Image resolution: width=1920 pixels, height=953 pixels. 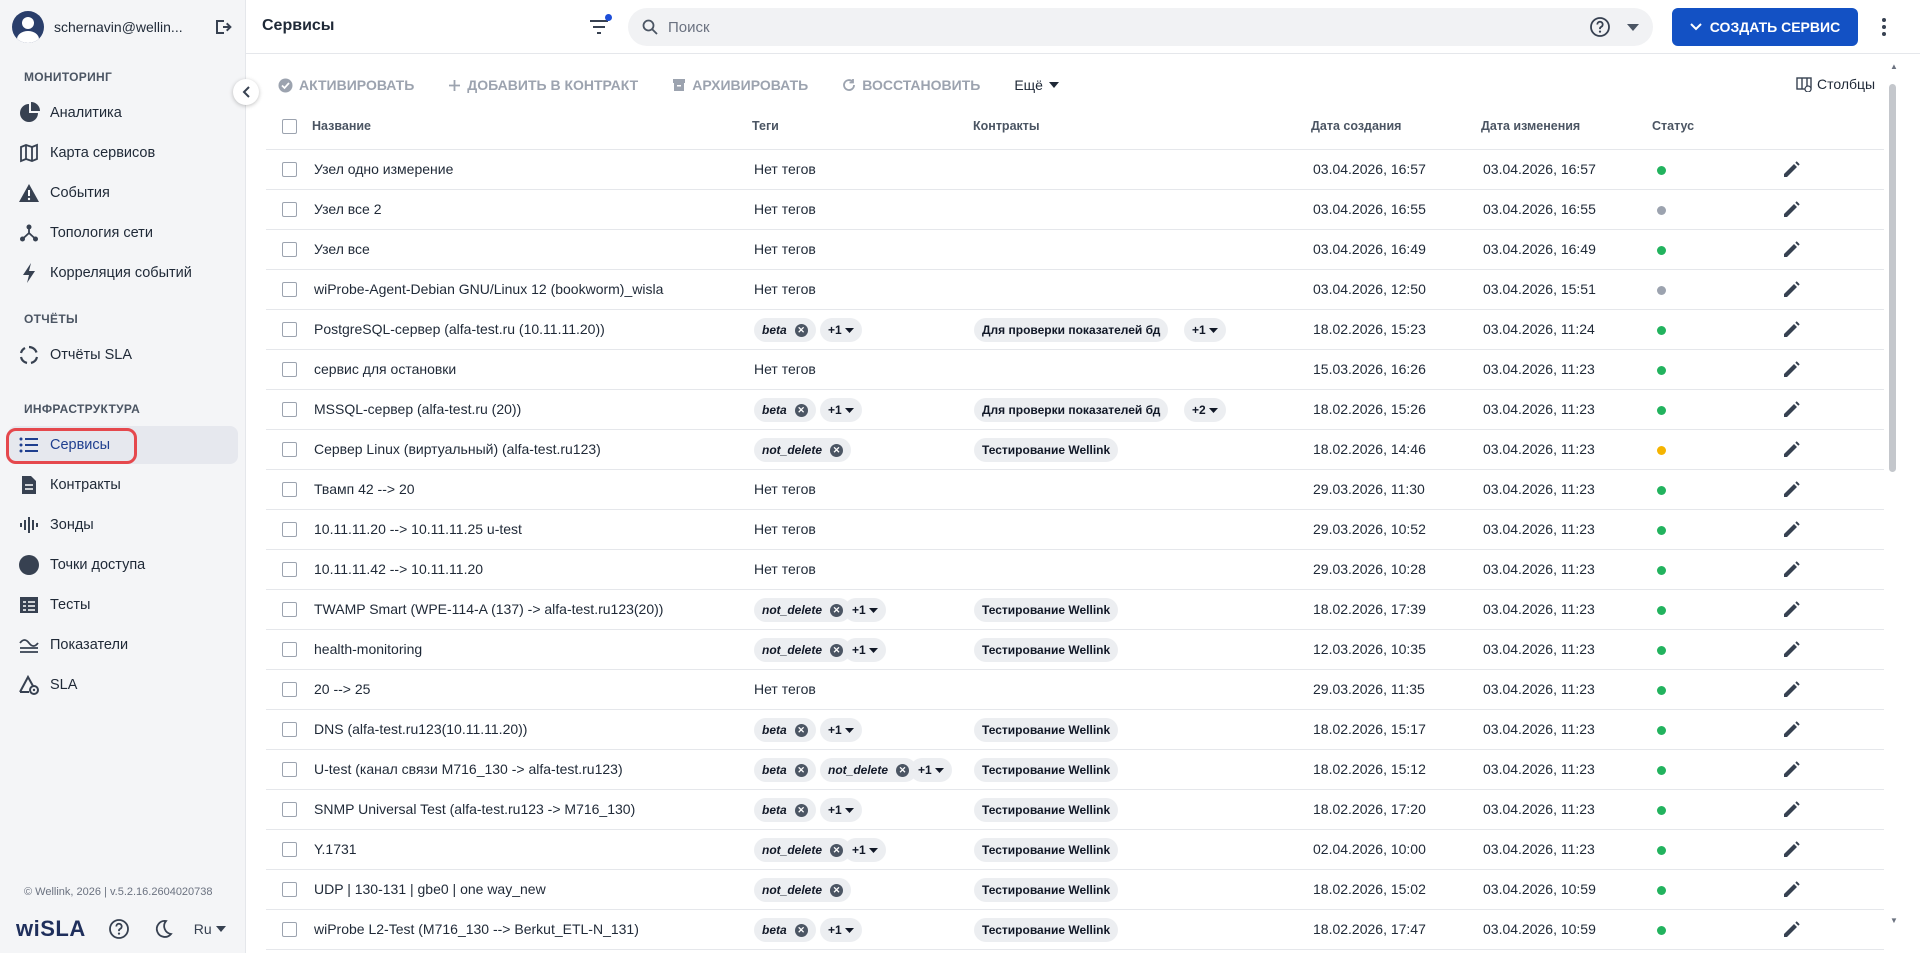 I want to click on service-name: 20 --> 25, so click(x=342, y=689).